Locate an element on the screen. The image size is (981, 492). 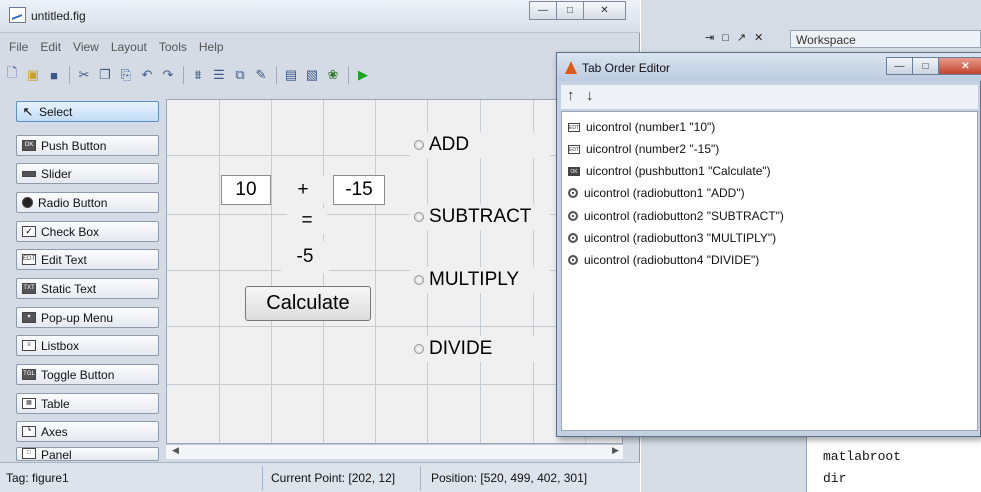
tab-order-item: OK uicontrol (pushbutton1 "Calculate") is located at coordinates (669, 171).